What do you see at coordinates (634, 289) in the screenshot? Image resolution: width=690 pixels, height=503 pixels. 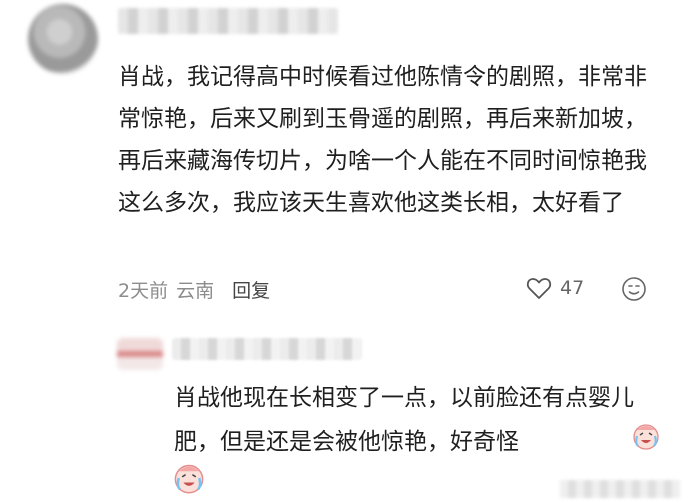 I see `smiley-icon` at bounding box center [634, 289].